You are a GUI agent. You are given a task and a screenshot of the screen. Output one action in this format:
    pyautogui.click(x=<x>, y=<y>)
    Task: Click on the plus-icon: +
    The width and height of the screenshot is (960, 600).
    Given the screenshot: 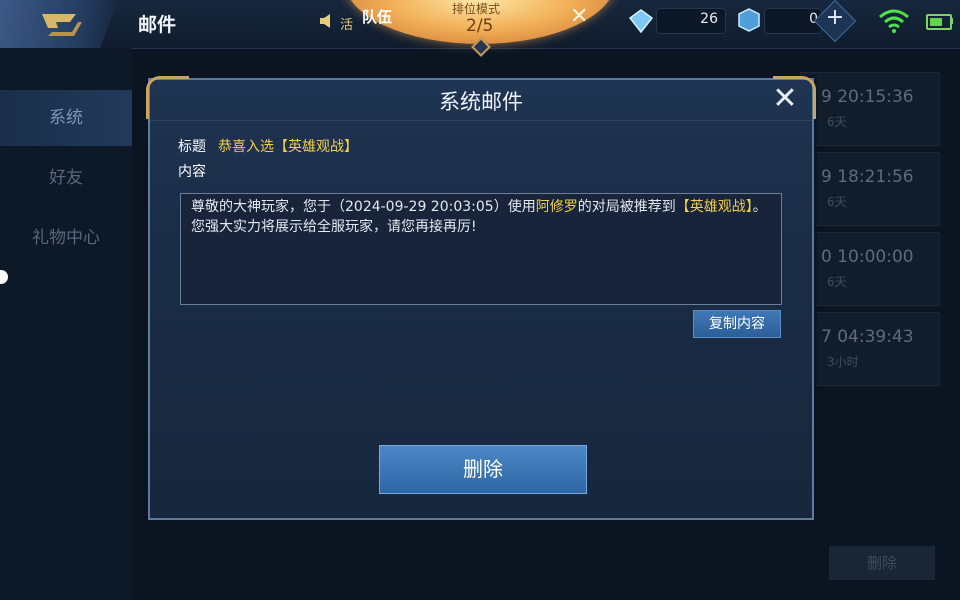 What is the action you would take?
    pyautogui.click(x=835, y=17)
    